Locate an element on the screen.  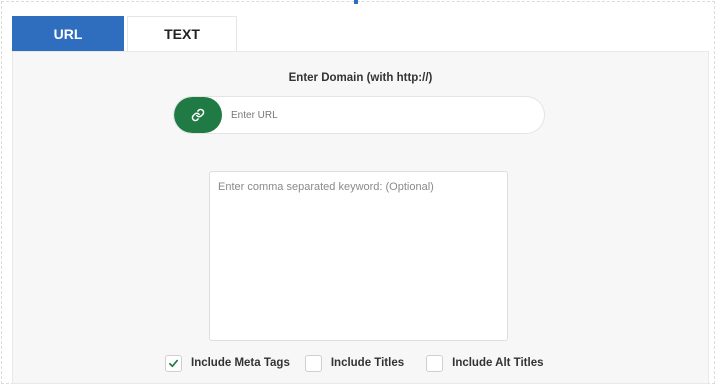
tab-url-label: URL is located at coordinates (68, 33).